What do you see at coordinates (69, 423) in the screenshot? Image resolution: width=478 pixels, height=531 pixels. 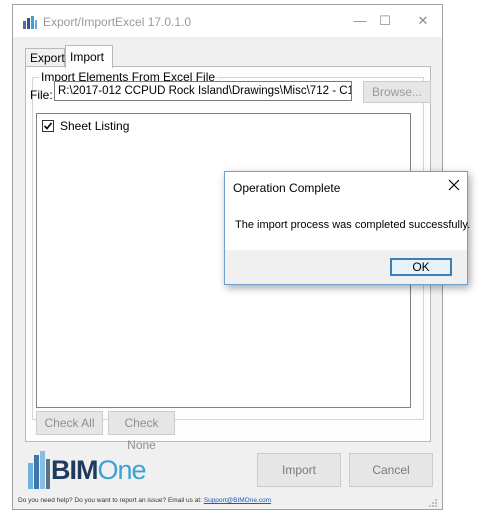 I see `check-all-button: Check All` at bounding box center [69, 423].